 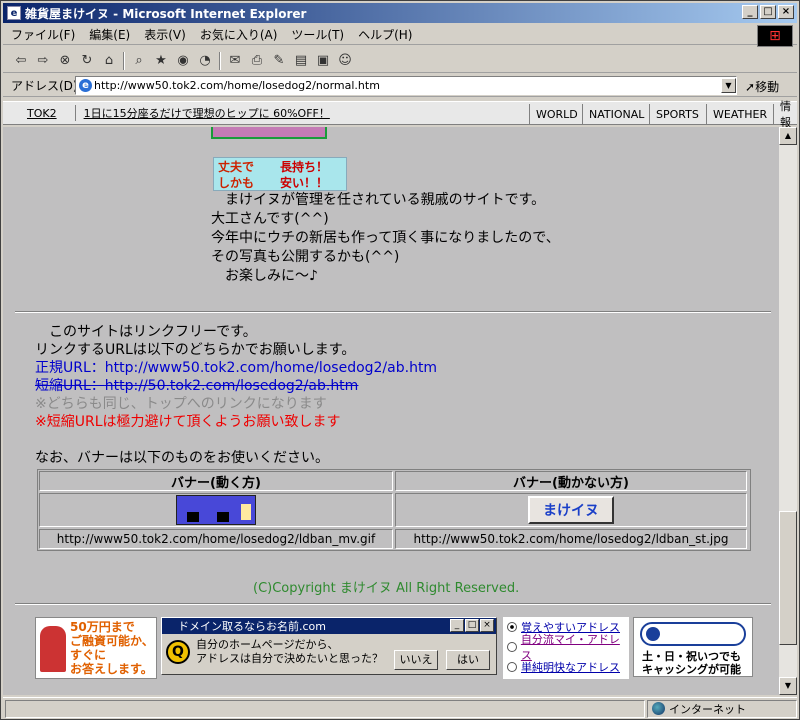 I want to click on ad-link: 1日に15分座るだけで理想のヒップに 60%OFF！, so click(x=202, y=113).